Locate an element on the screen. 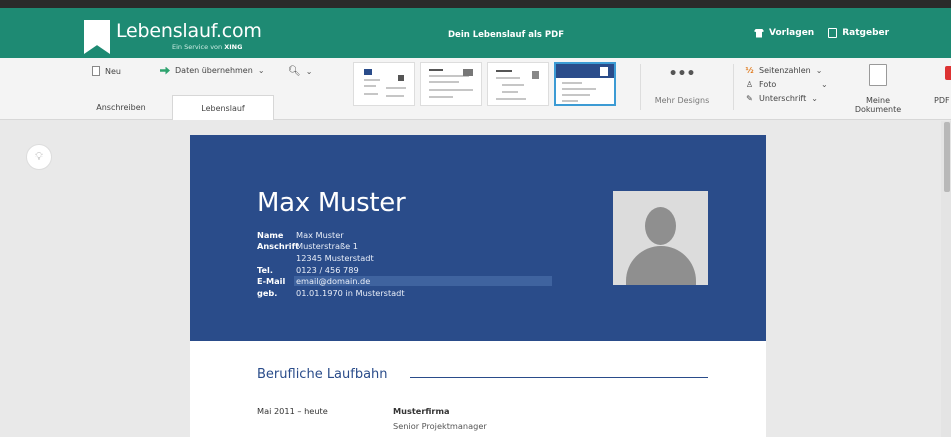 Image resolution: width=951 pixels, height=437 pixels. document-tabs: Anschreiben Lebenslauf is located at coordinates (172, 107).